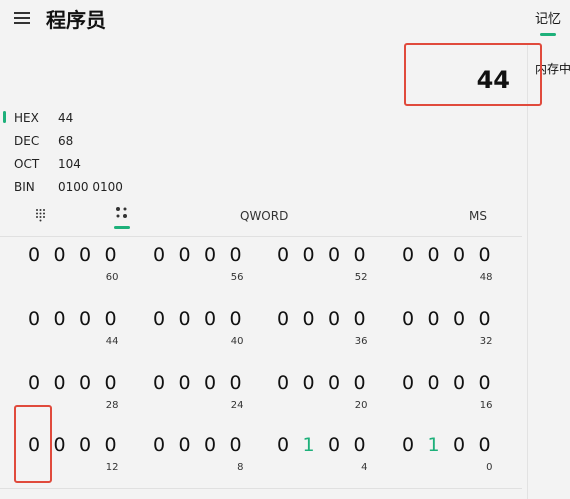 This screenshot has height=499, width=570. What do you see at coordinates (33, 444) in the screenshot?
I see `bit-highlight-box` at bounding box center [33, 444].